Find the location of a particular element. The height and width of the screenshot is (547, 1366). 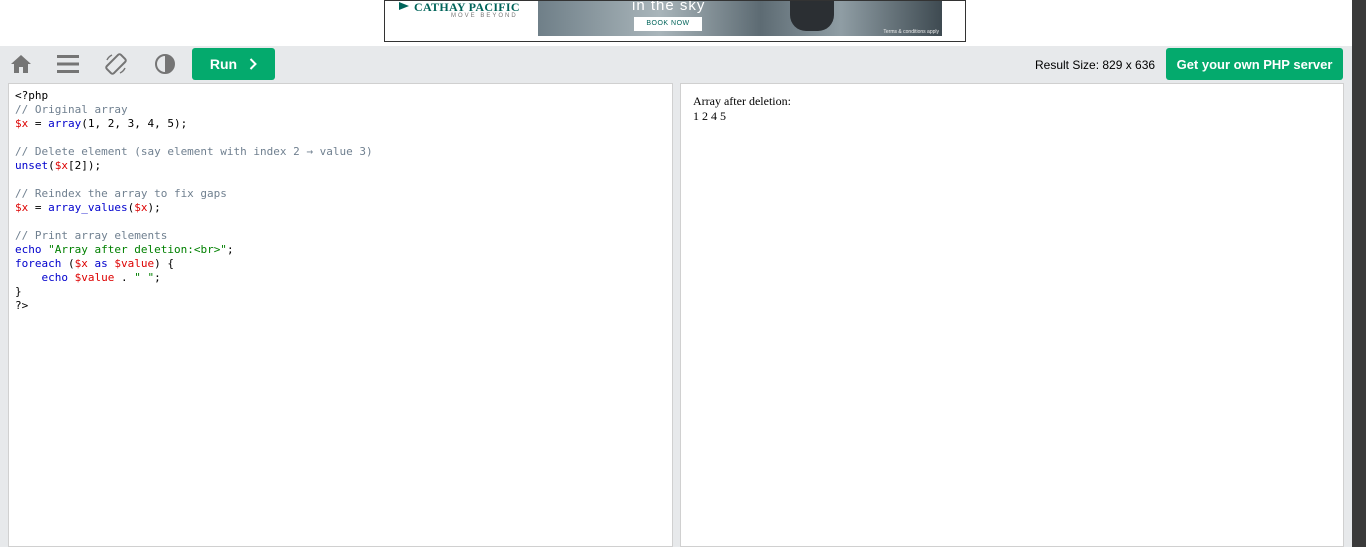

rotate-icon is located at coordinates (116, 64).